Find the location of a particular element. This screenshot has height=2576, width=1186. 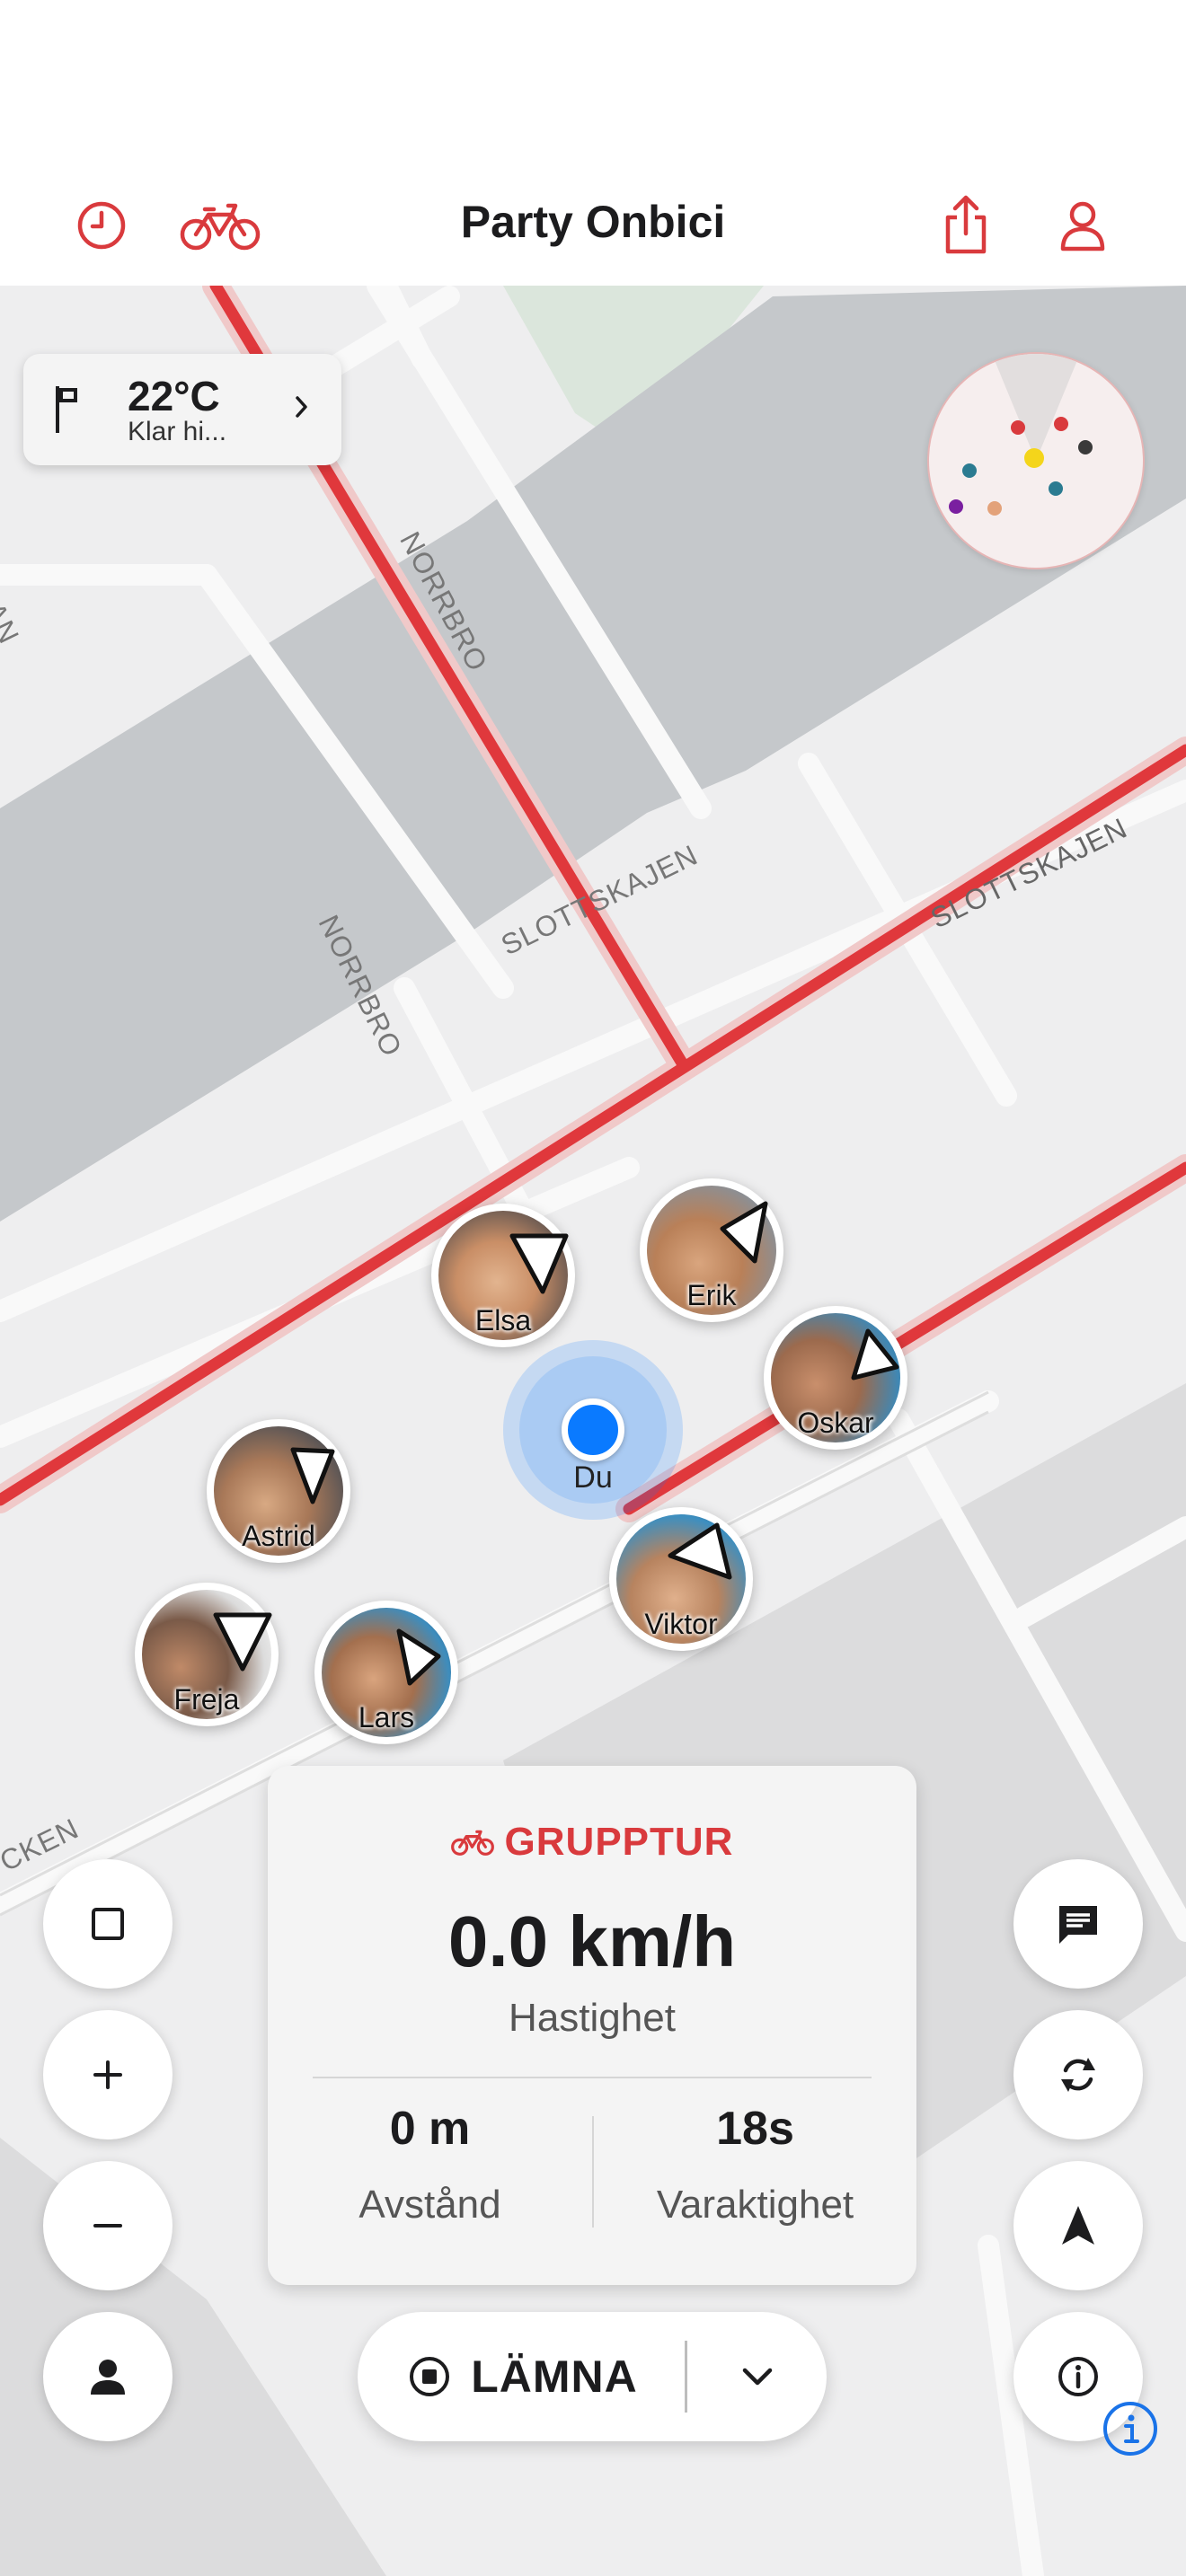

temperature: 22°C is located at coordinates (174, 396).